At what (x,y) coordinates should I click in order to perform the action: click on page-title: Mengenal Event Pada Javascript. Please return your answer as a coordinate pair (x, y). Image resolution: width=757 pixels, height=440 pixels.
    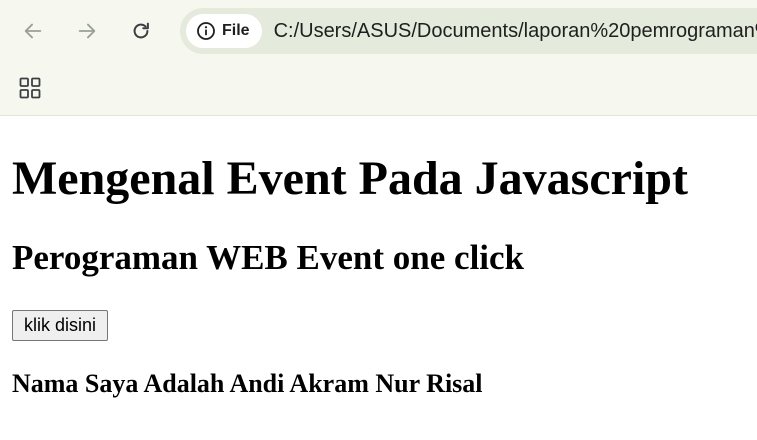
    Looking at the image, I should click on (350, 178).